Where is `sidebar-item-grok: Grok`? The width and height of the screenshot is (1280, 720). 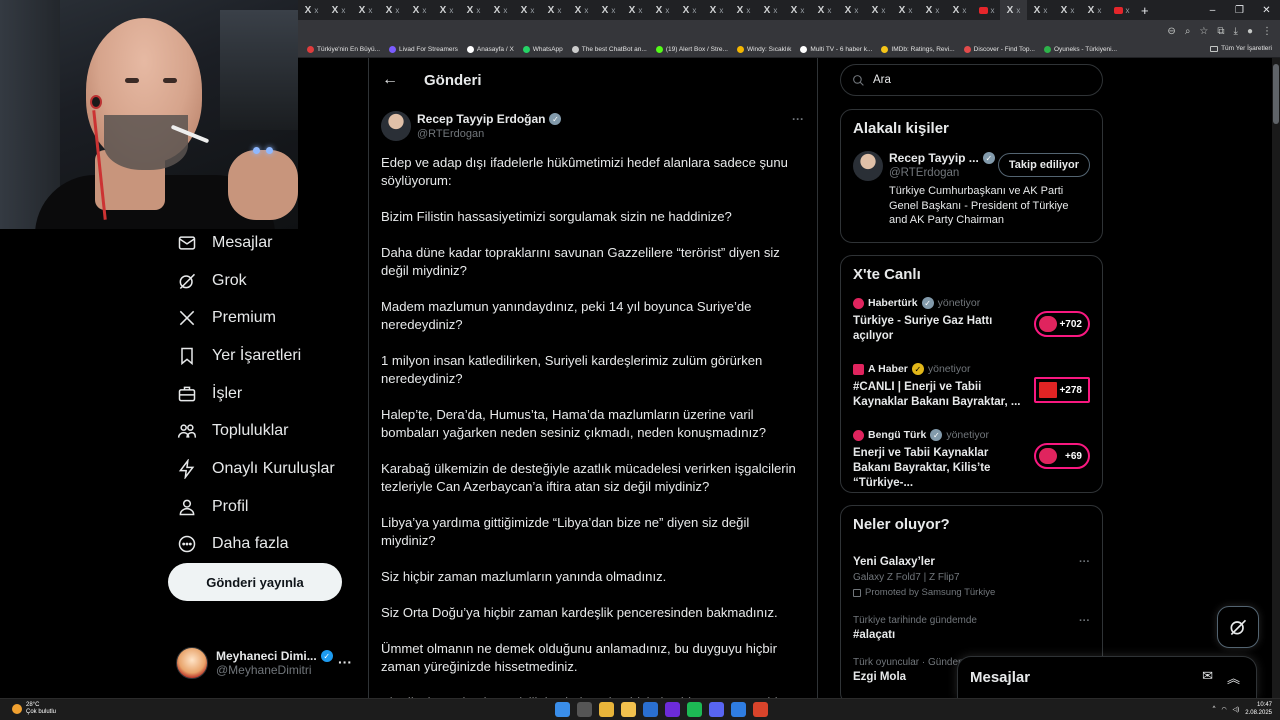 sidebar-item-grok: Grok is located at coordinates (258, 281).